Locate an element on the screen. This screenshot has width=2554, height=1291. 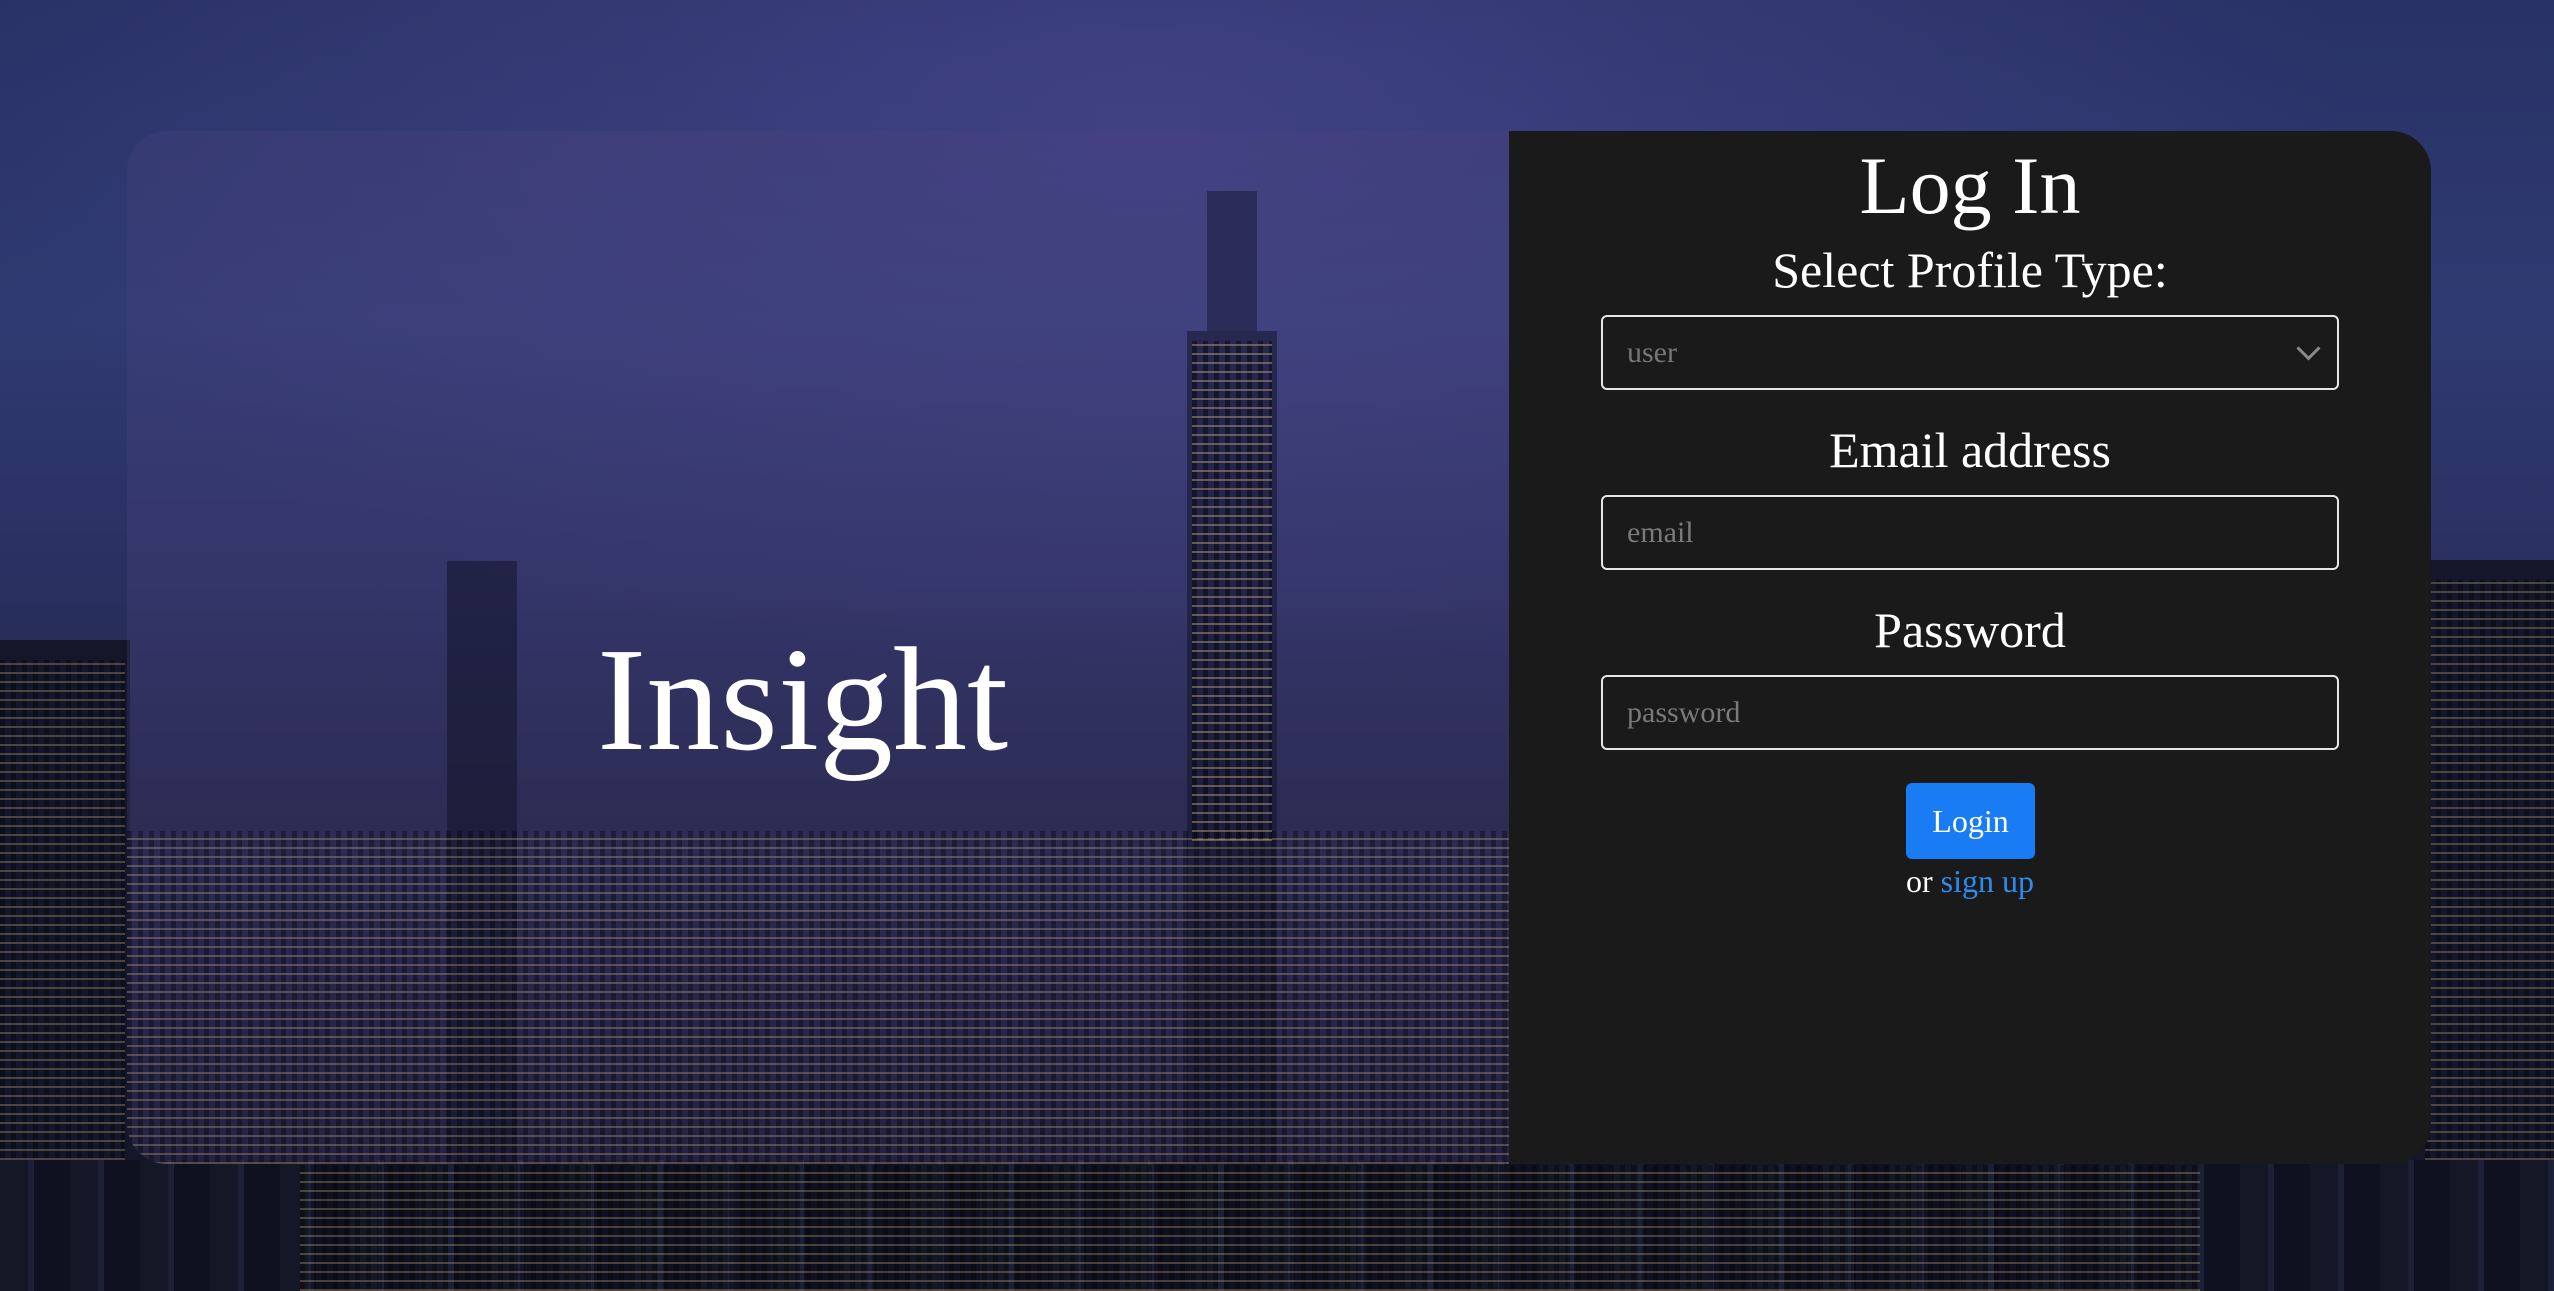
password-label: Password is located at coordinates (1970, 630).